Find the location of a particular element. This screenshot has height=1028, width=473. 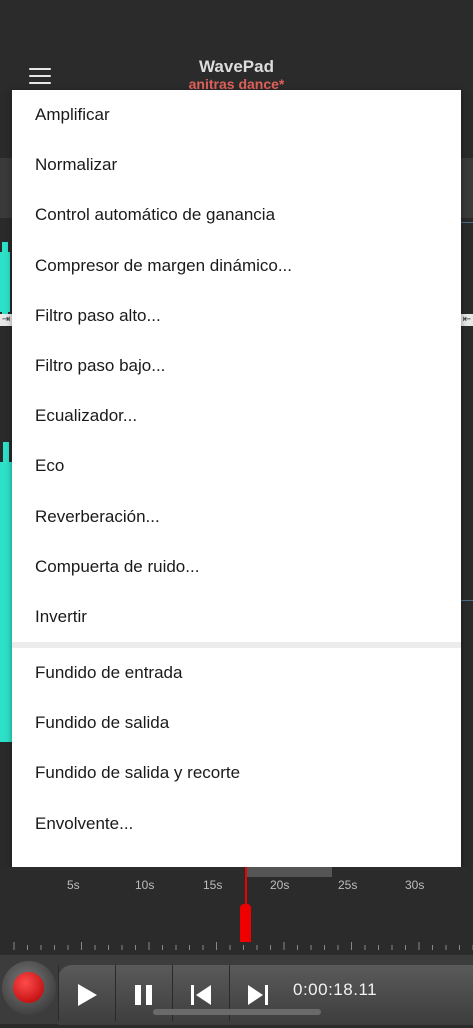

time-readout: 0:00:18.11 is located at coordinates (335, 989).